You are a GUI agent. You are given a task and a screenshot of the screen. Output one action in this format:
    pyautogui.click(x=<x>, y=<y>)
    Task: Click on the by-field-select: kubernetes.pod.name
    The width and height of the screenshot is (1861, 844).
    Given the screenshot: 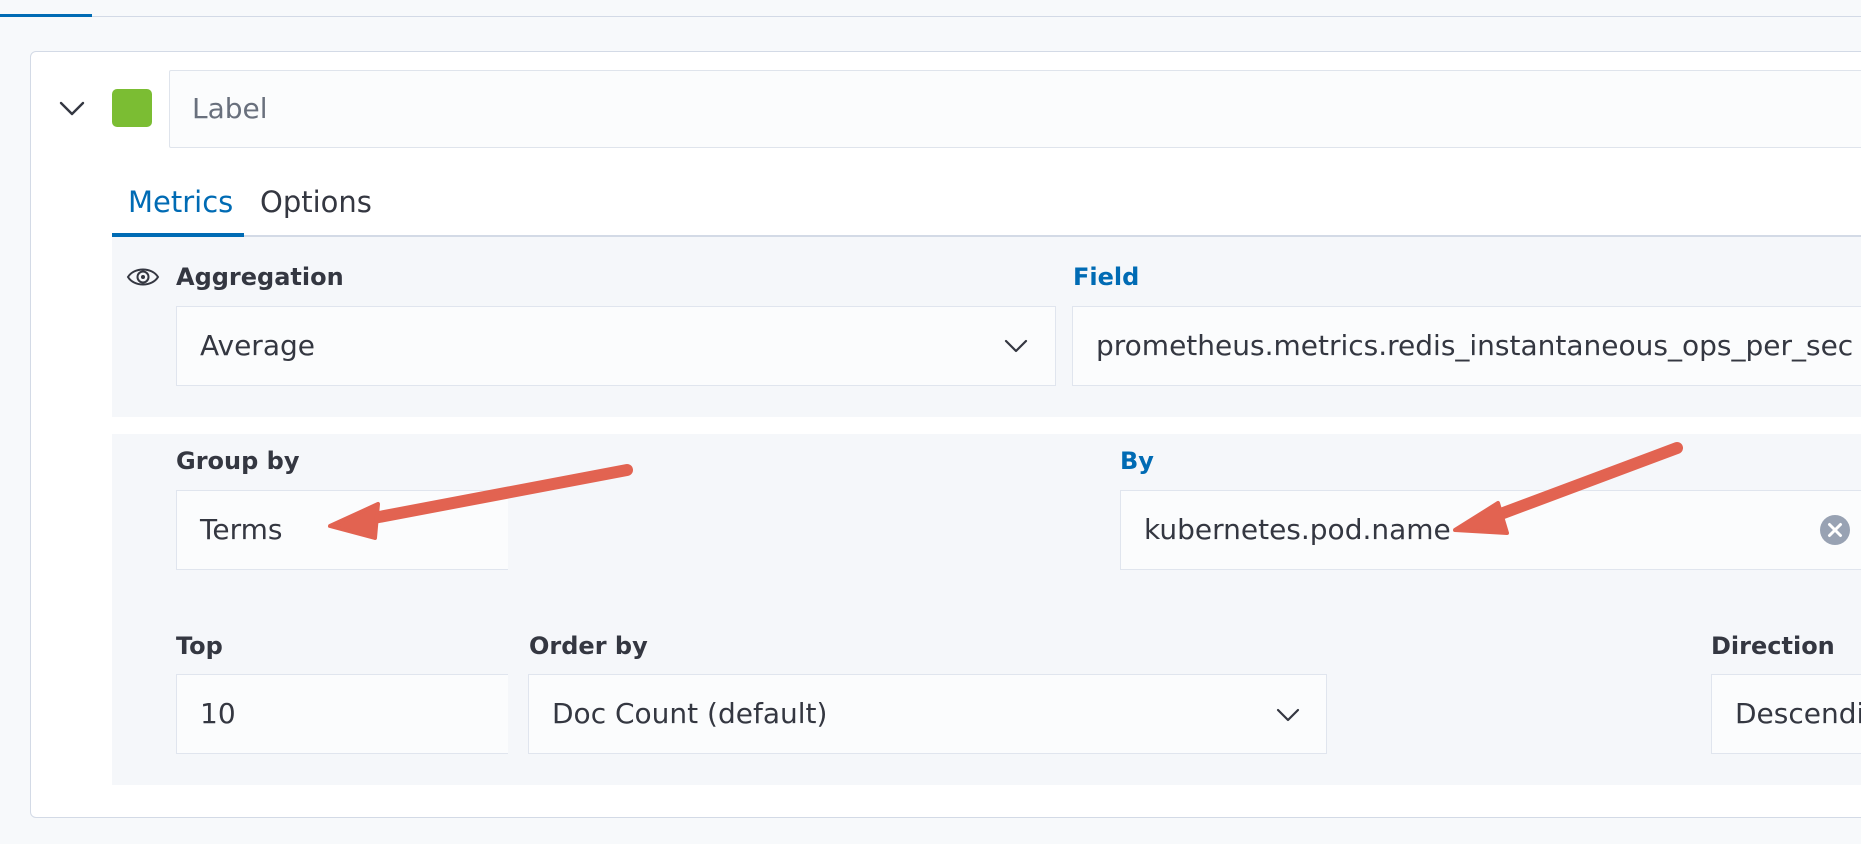 What is the action you would take?
    pyautogui.click(x=1490, y=530)
    